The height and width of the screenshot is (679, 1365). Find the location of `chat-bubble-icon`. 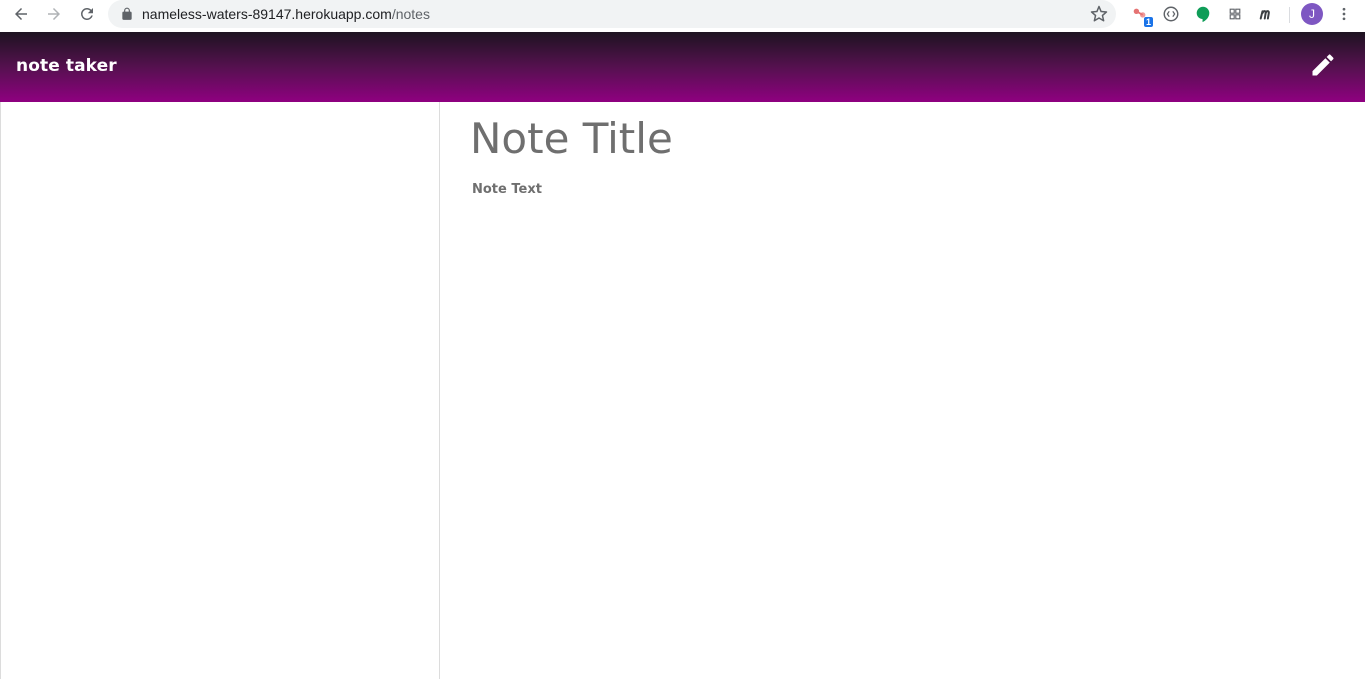

chat-bubble-icon is located at coordinates (1203, 14).